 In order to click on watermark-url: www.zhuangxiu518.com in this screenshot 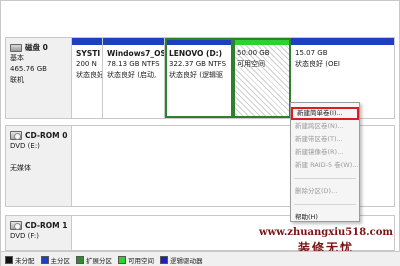, I will do `click(326, 232)`.